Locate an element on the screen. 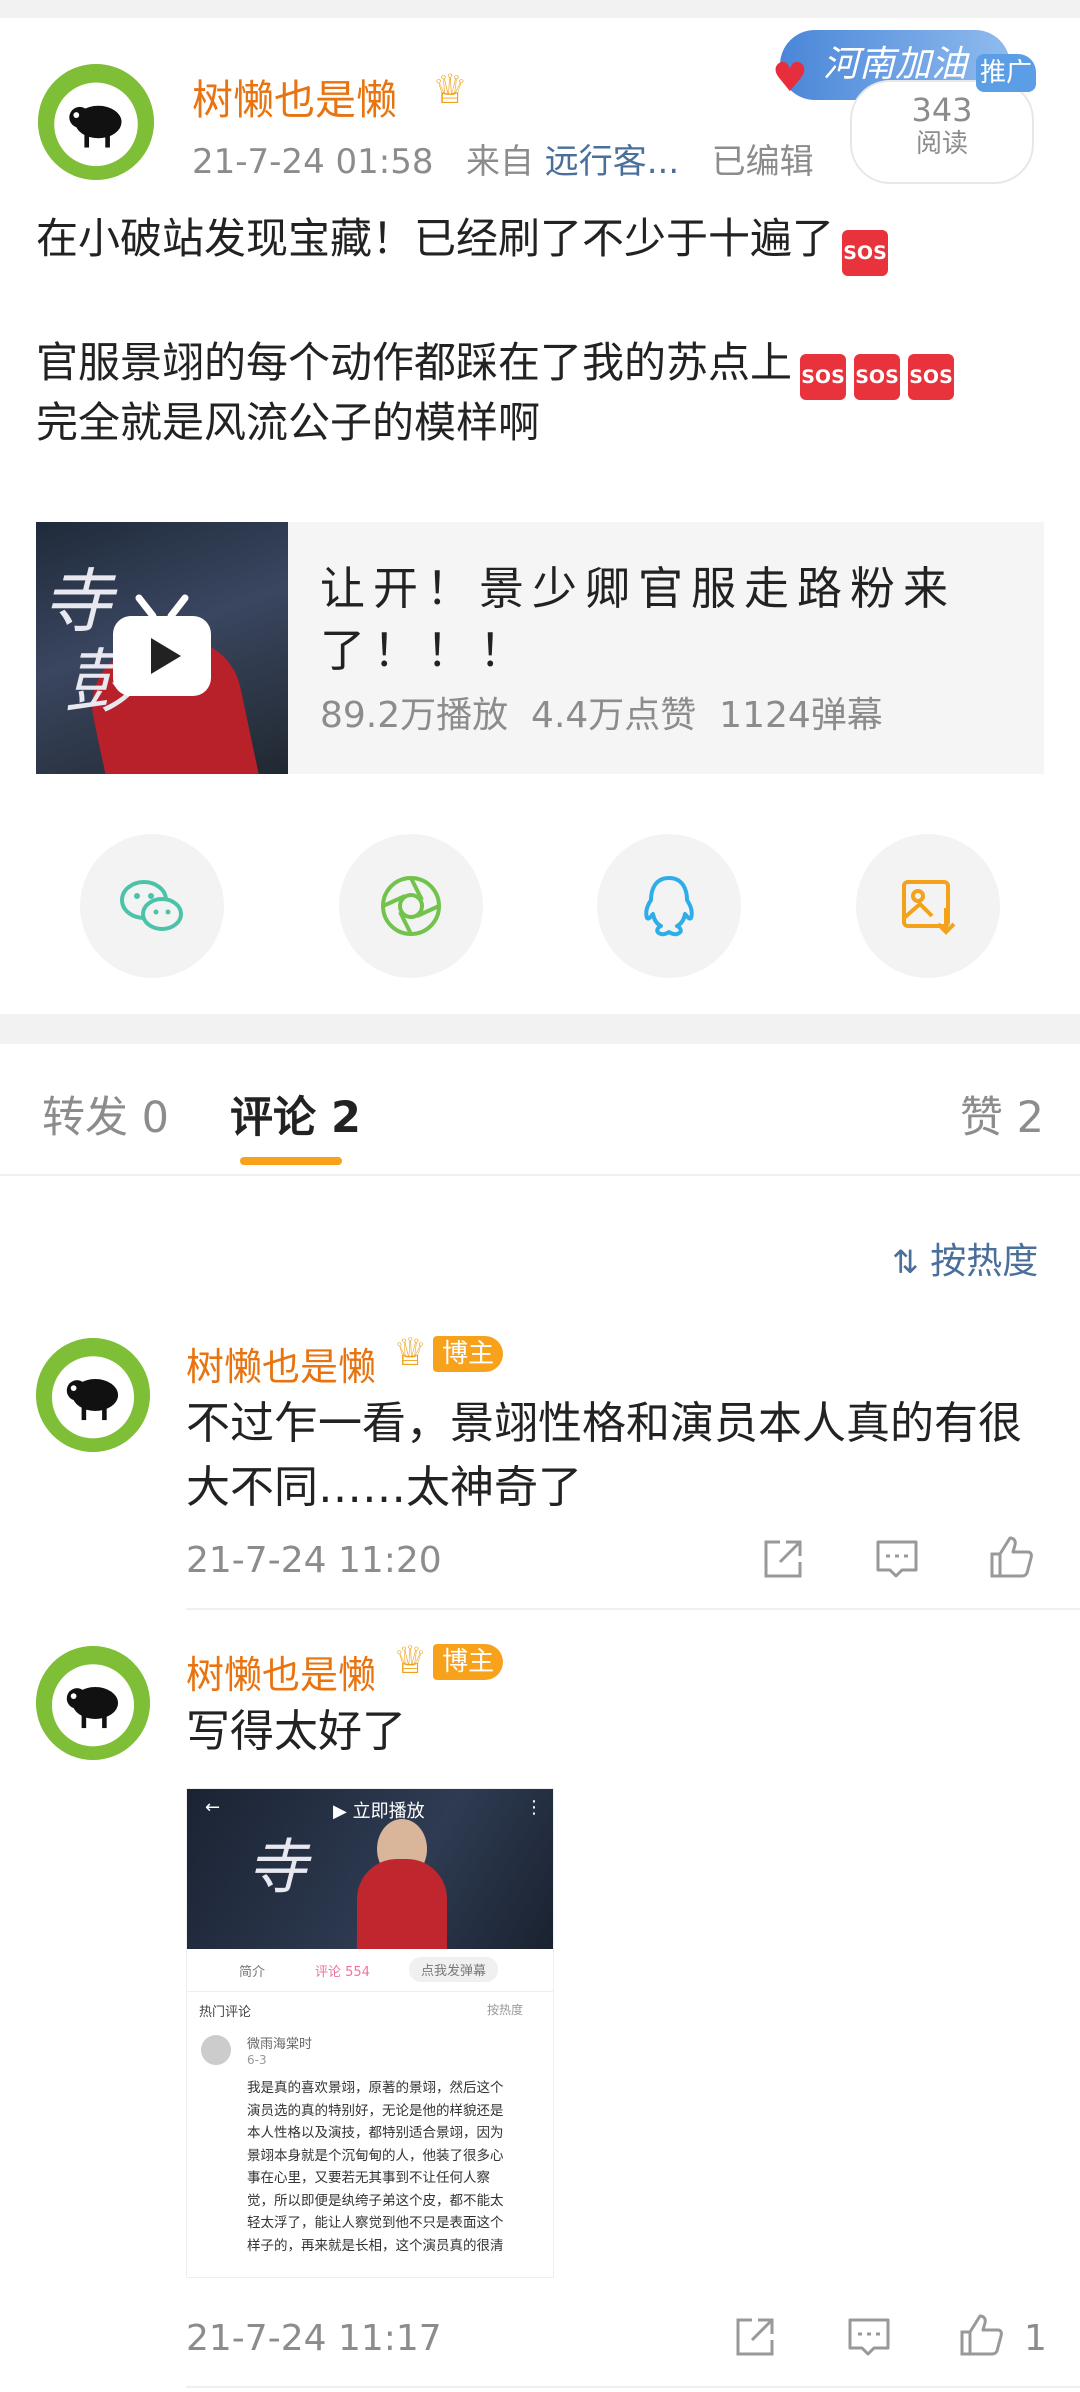 The height and width of the screenshot is (2392, 1080). video-title: 让开！景少卿官服走路粉来 了！！！ is located at coordinates (670, 620).